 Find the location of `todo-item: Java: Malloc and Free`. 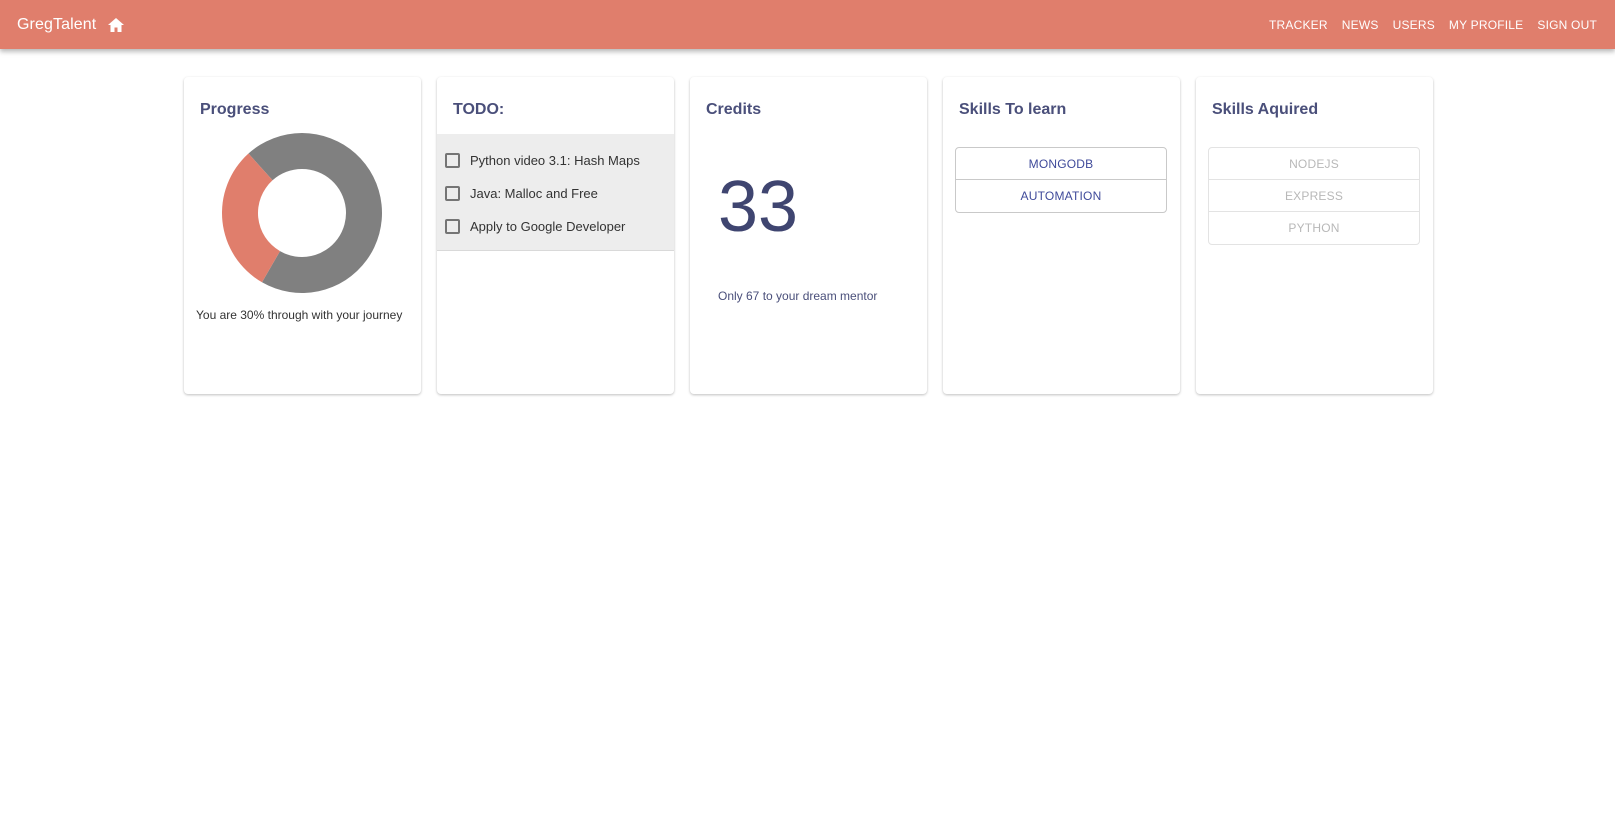

todo-item: Java: Malloc and Free is located at coordinates (555, 193).